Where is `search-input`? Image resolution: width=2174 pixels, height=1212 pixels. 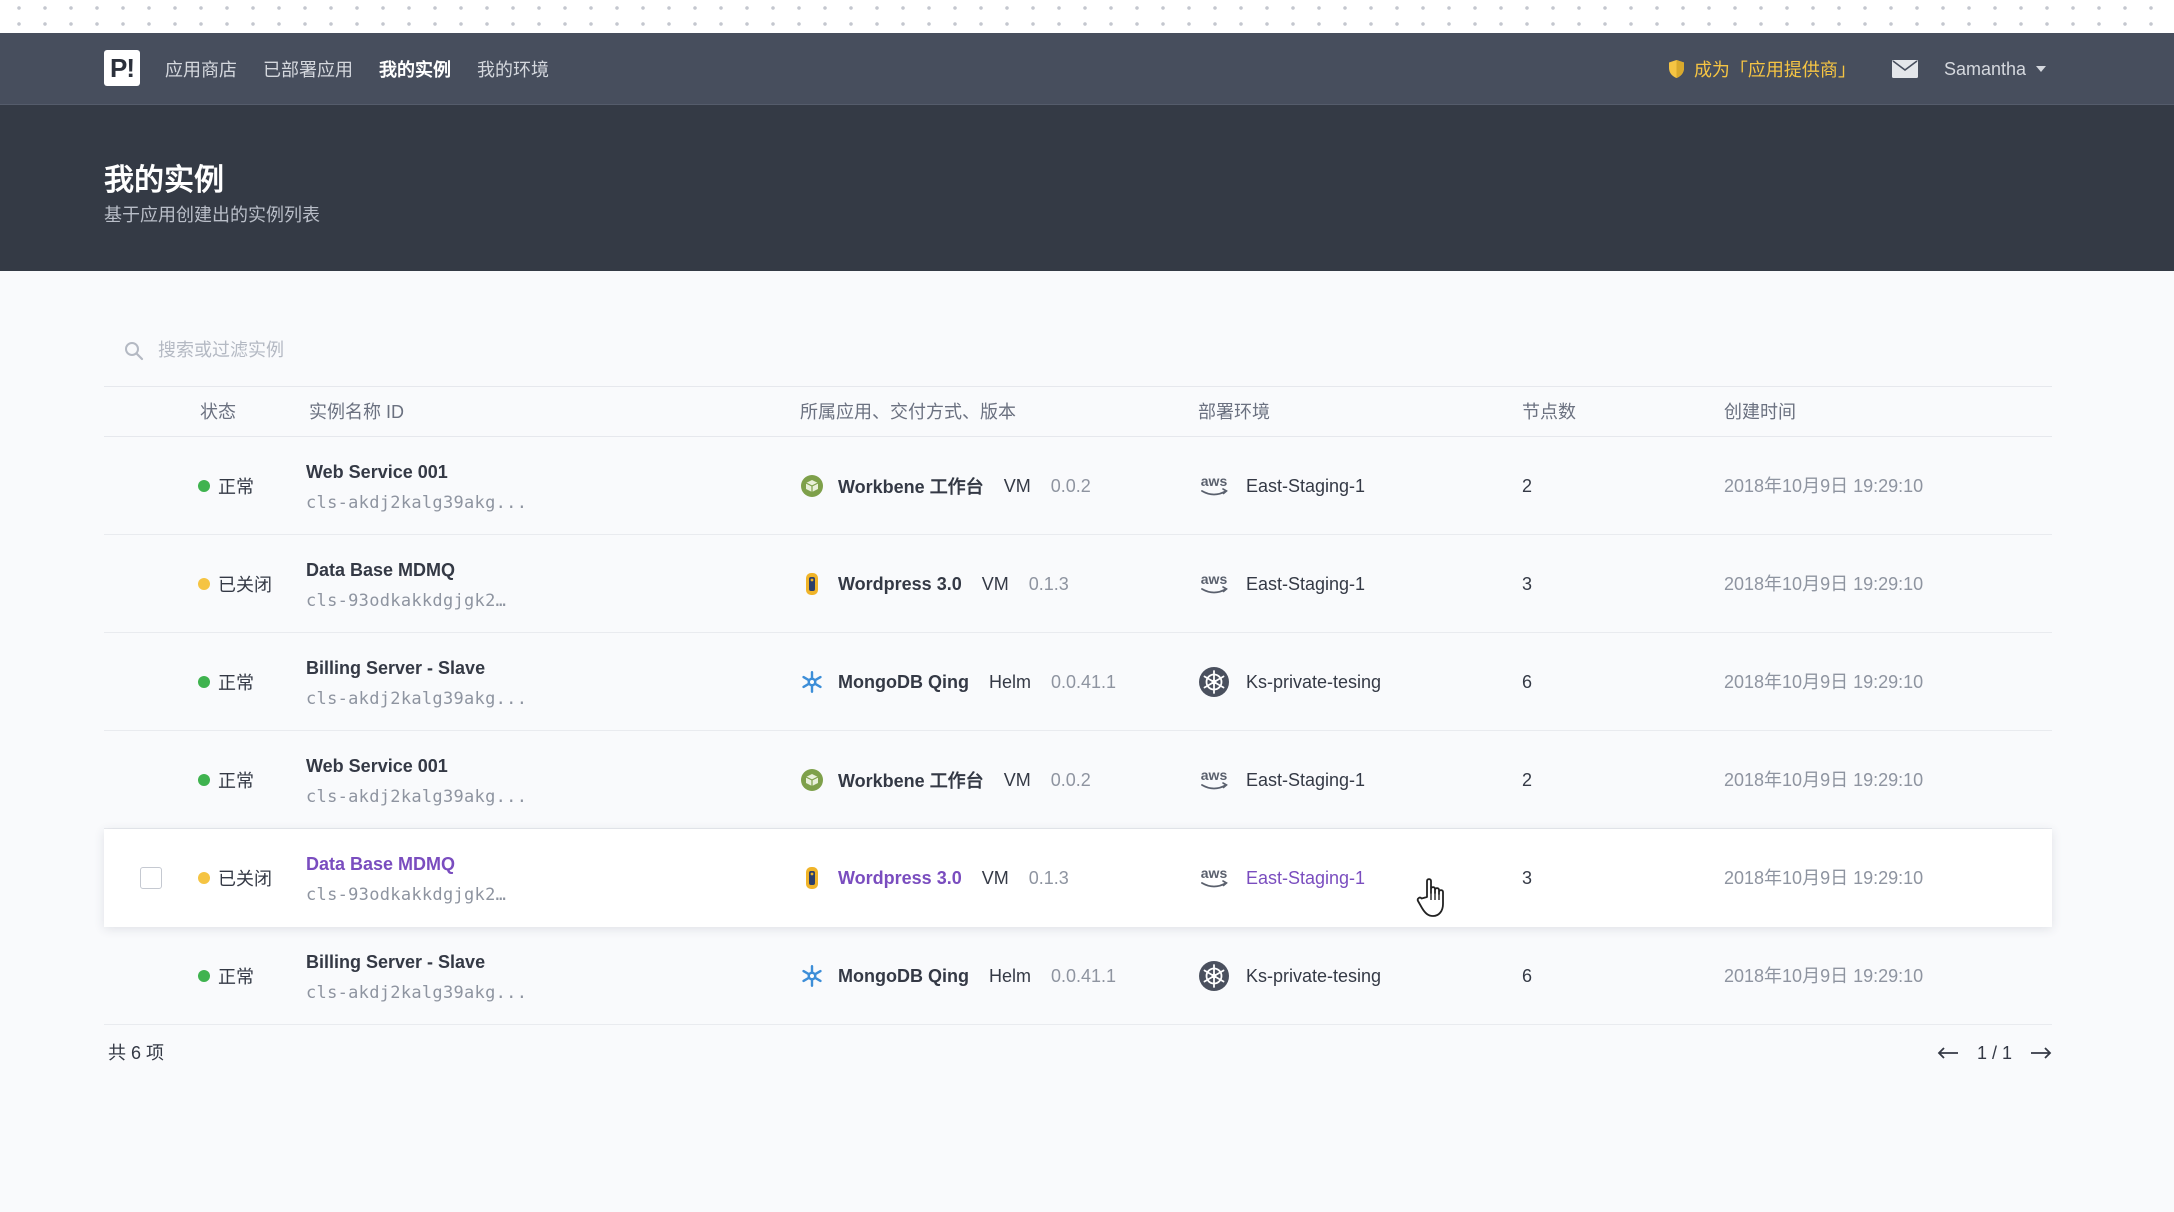 search-input is located at coordinates (458, 350).